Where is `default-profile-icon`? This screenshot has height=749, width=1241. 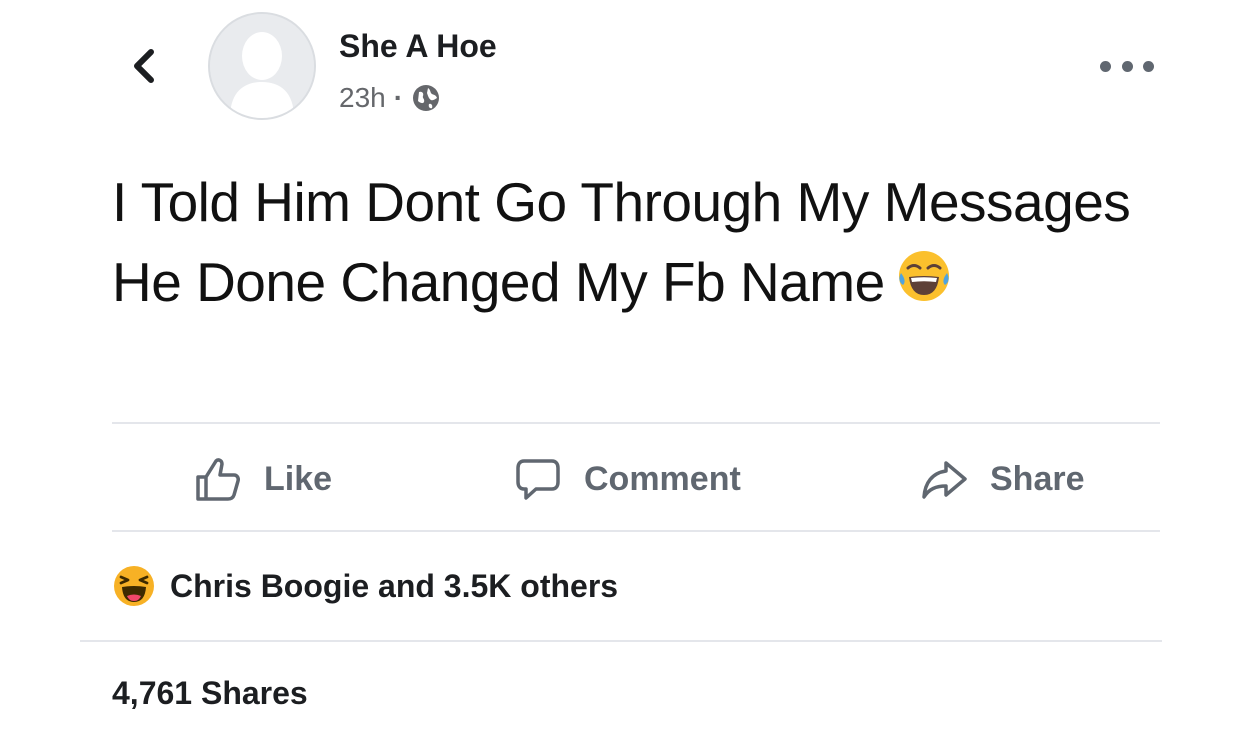 default-profile-icon is located at coordinates (262, 66).